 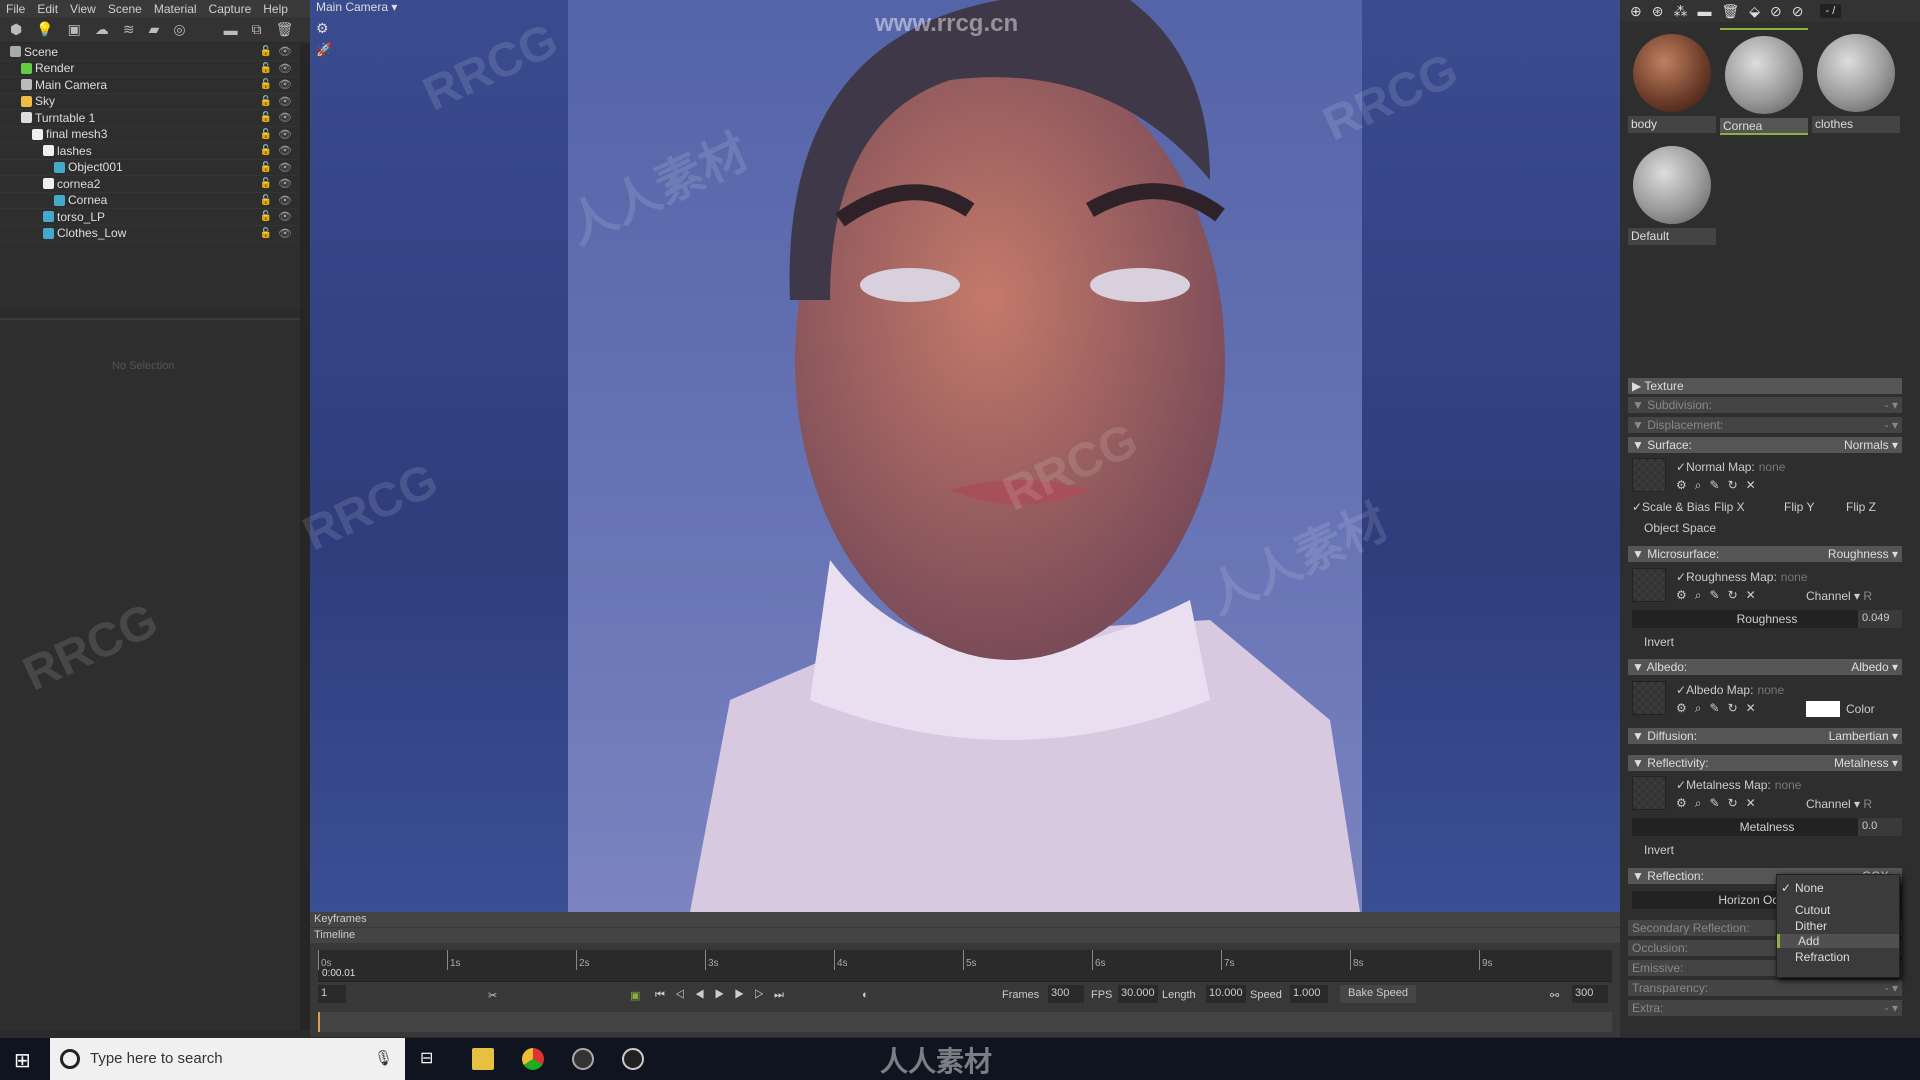 I want to click on bake-speed-button: Bake Speed, so click(x=1378, y=994).